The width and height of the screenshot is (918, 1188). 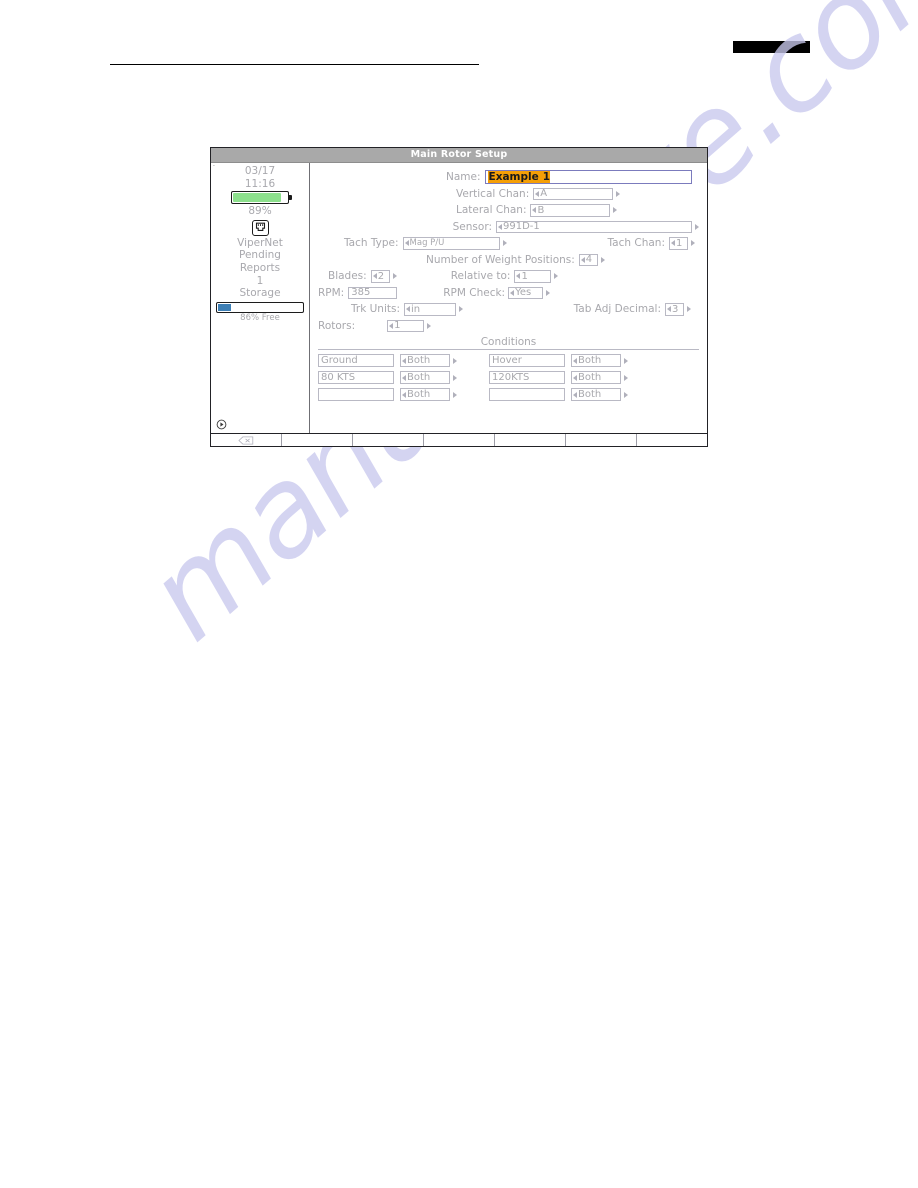 I want to click on condition-name-input: Hover, so click(x=527, y=360).